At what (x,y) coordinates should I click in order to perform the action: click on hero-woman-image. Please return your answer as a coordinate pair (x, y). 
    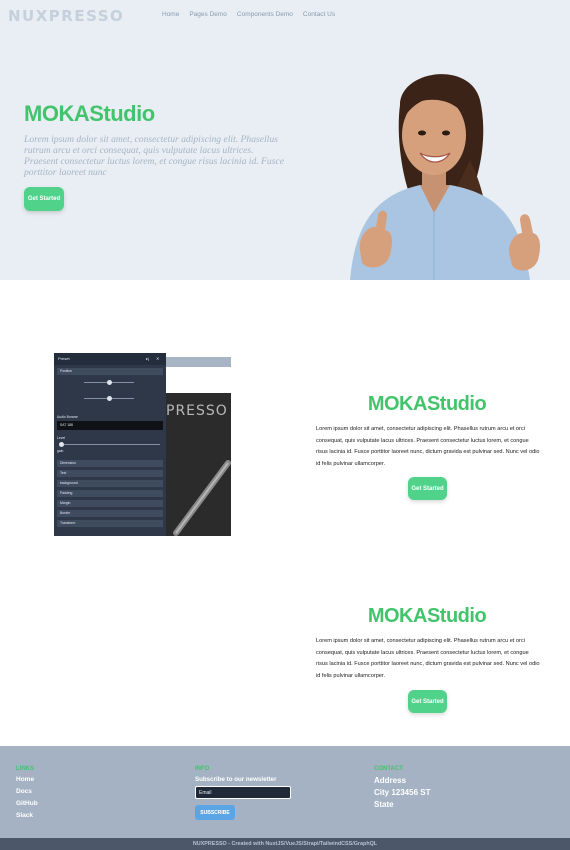
    Looking at the image, I should click on (445, 177).